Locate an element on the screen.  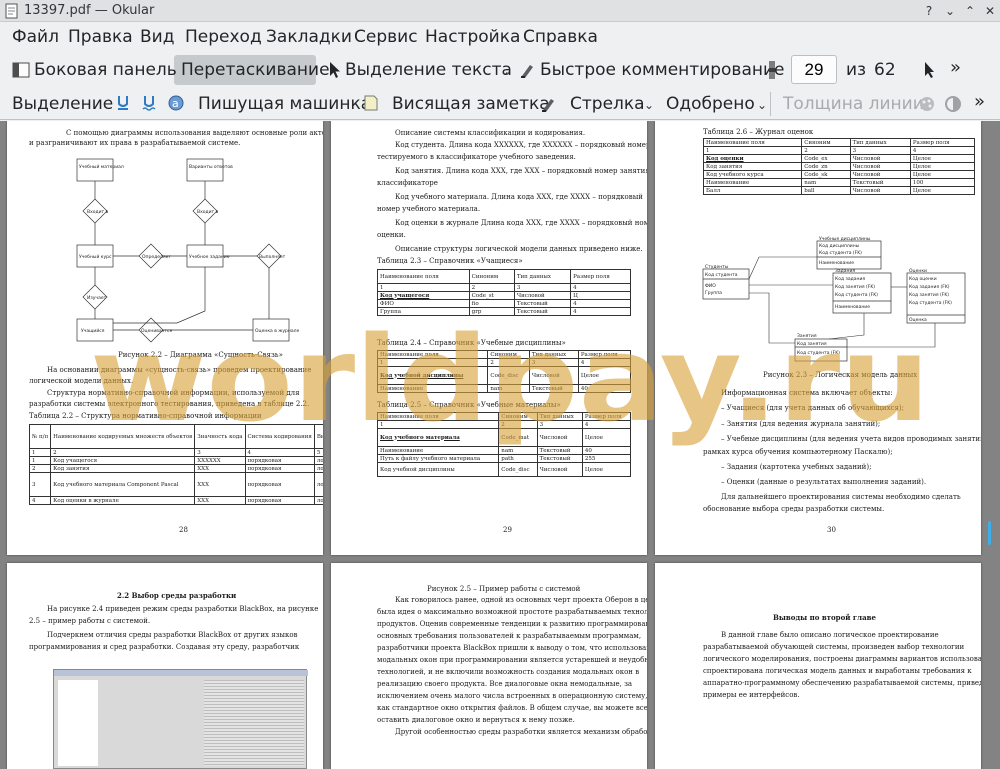
menu-bookmarks: Закладки is located at coordinates (309, 37).